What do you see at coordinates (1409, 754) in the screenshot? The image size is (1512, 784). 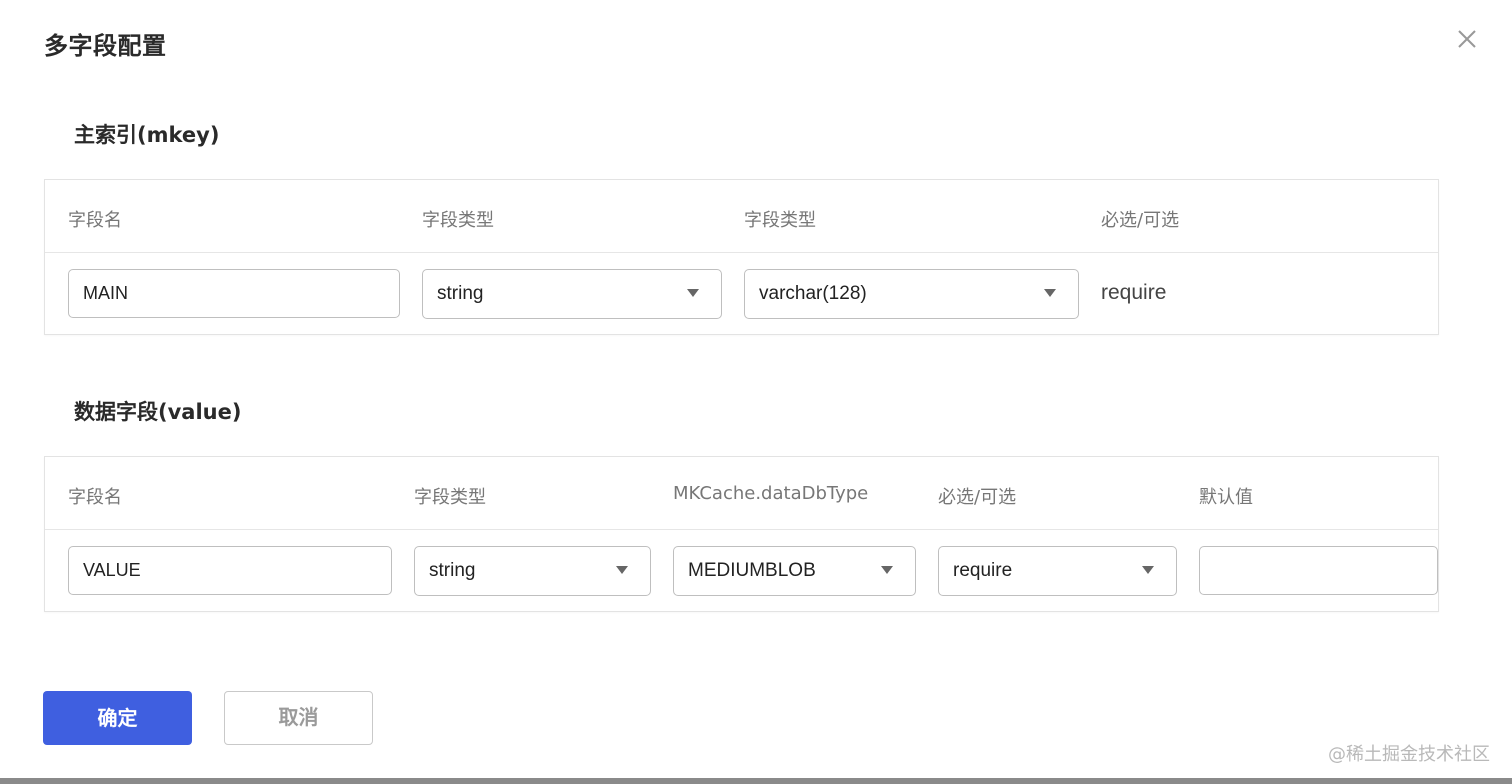 I see `watermark: @稀土掘金技术社区` at bounding box center [1409, 754].